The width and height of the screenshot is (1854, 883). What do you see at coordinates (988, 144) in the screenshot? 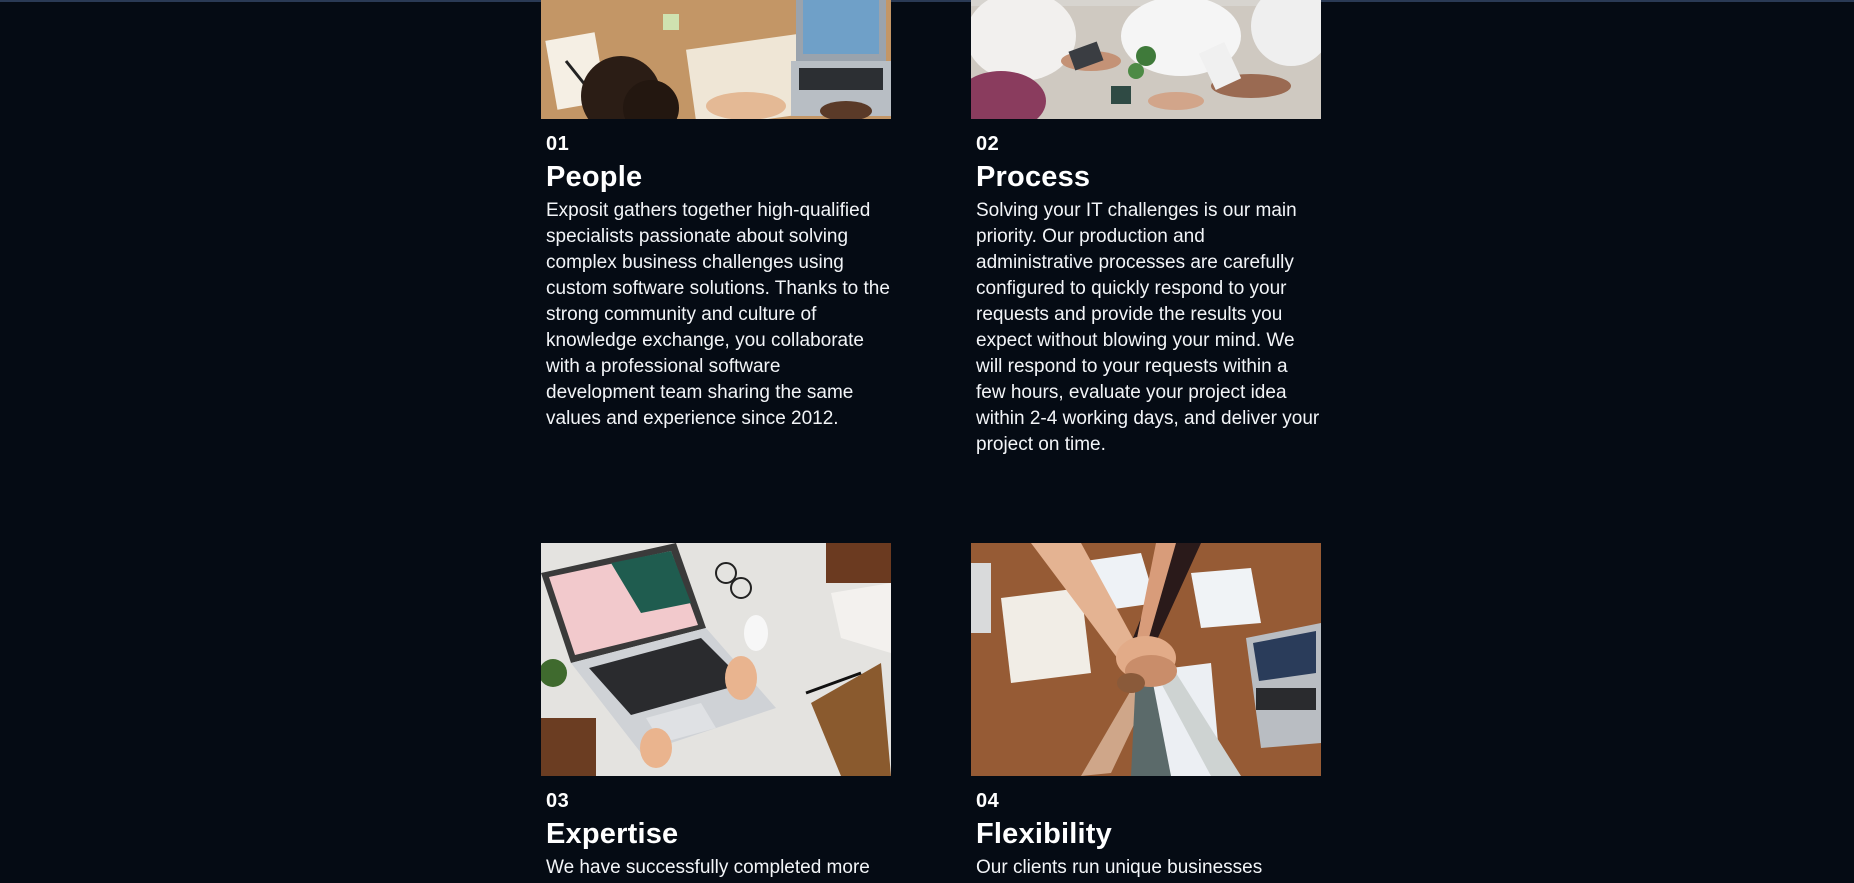
I see `card-number: 02` at bounding box center [988, 144].